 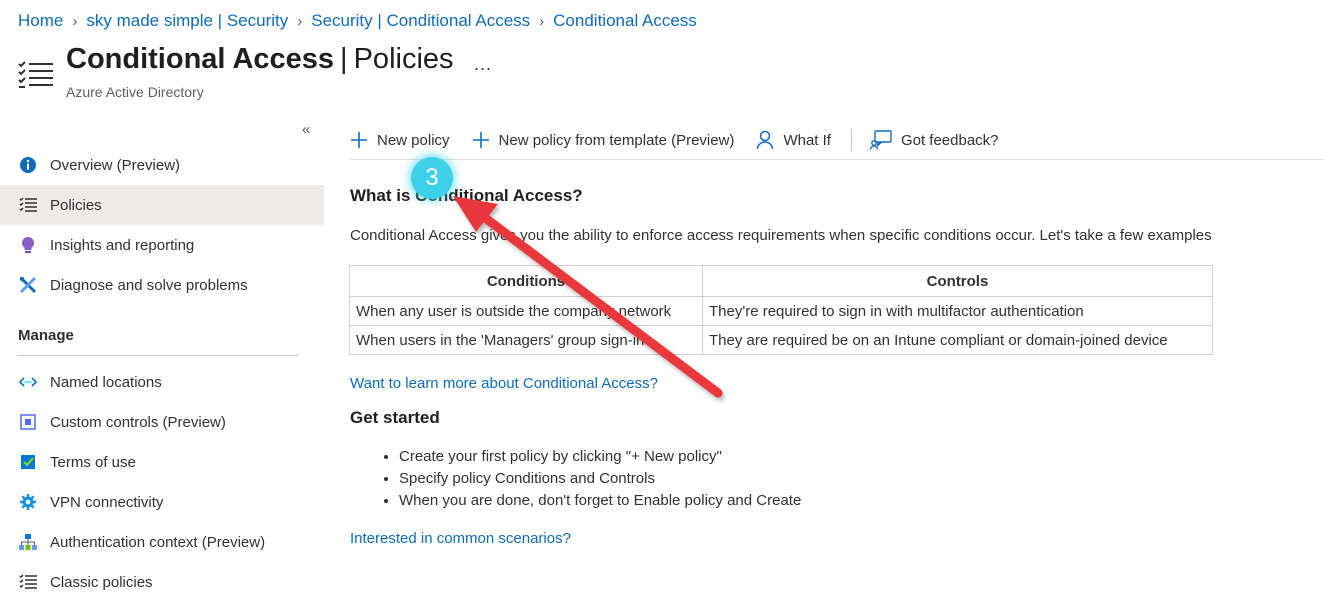 What do you see at coordinates (765, 140) in the screenshot?
I see `person-icon` at bounding box center [765, 140].